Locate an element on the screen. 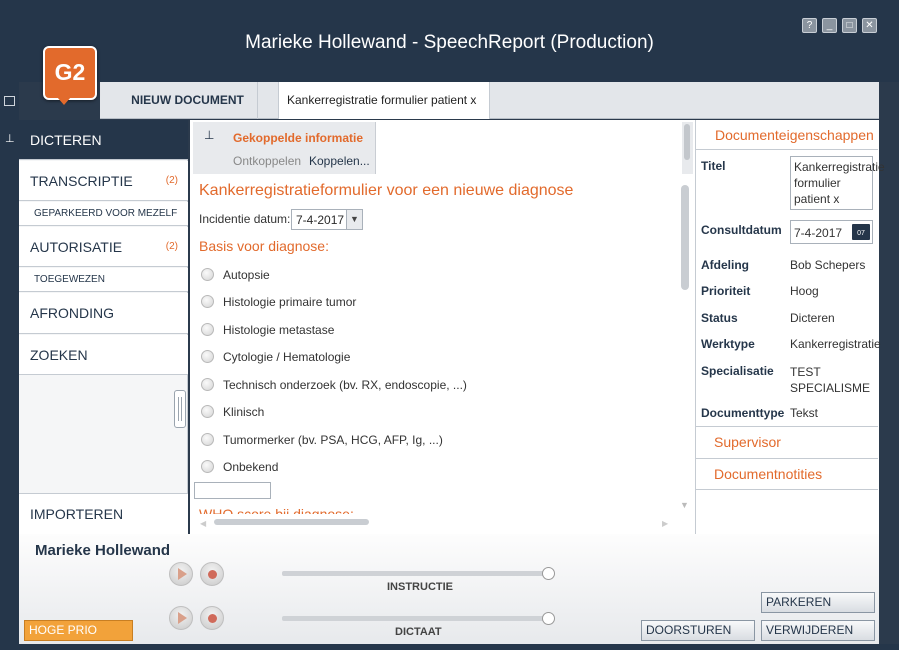  nav-transcriptie: TRANSCRIPTIE (2) is located at coordinates (103, 181).